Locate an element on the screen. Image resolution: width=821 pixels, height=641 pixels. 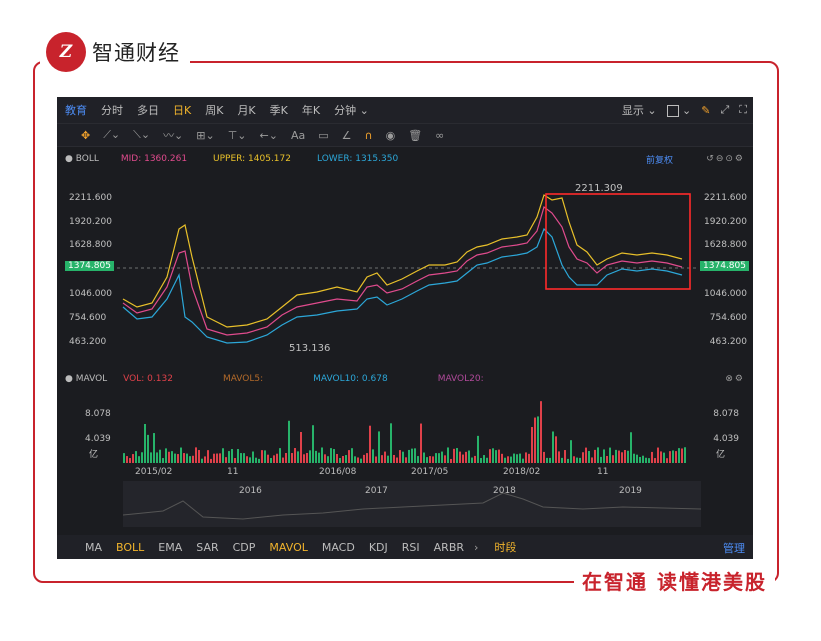
date-label-5: 11 is located at coordinates (603, 472).